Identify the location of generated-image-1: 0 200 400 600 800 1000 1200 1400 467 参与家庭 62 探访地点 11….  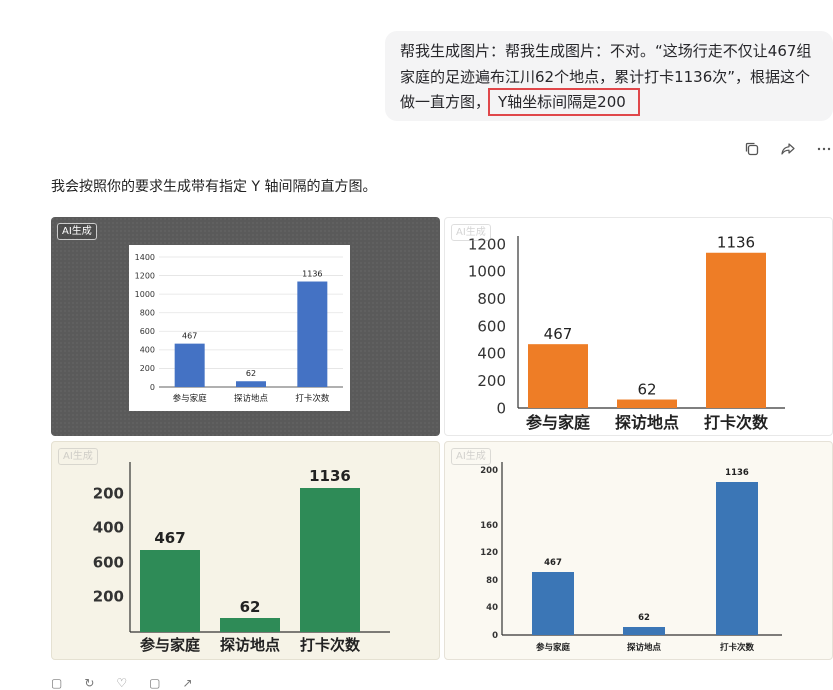
(245, 326).